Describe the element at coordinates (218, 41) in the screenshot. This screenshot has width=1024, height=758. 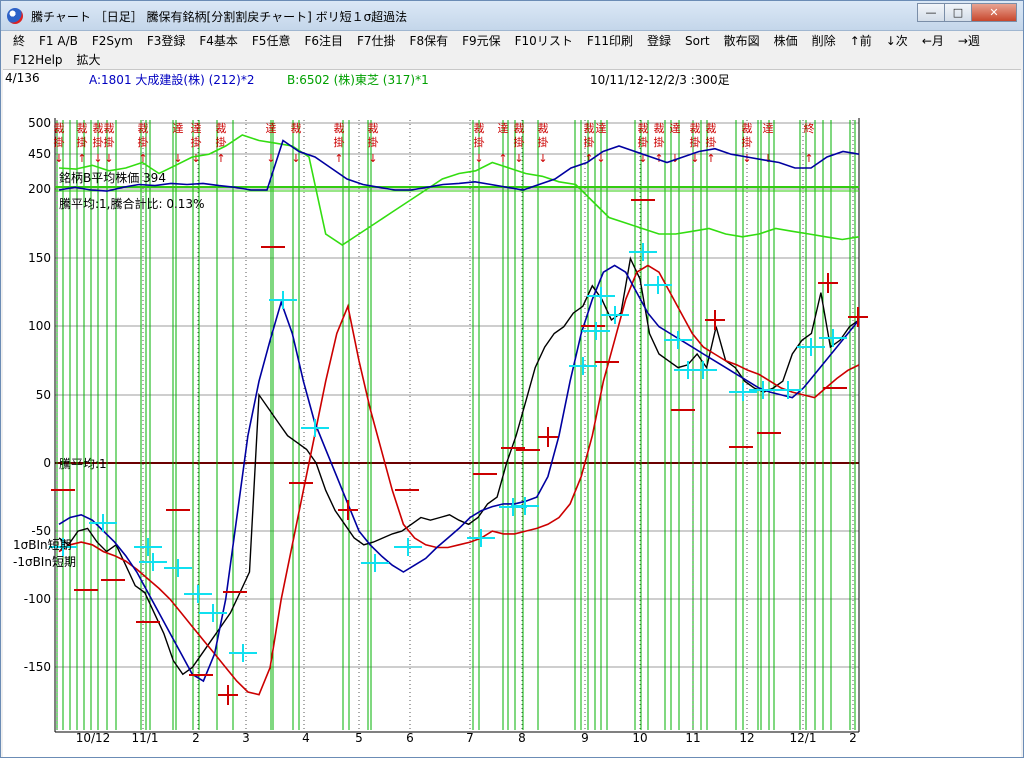
I see `menu-item-1-4: F4基本` at that location.